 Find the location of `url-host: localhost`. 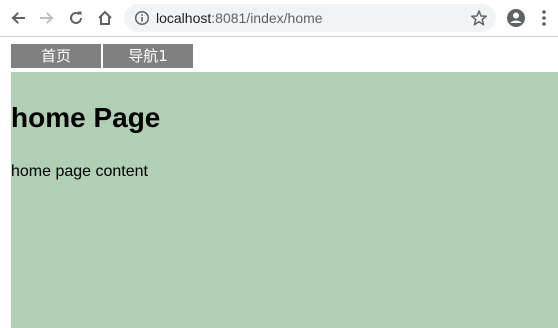

url-host: localhost is located at coordinates (184, 18).